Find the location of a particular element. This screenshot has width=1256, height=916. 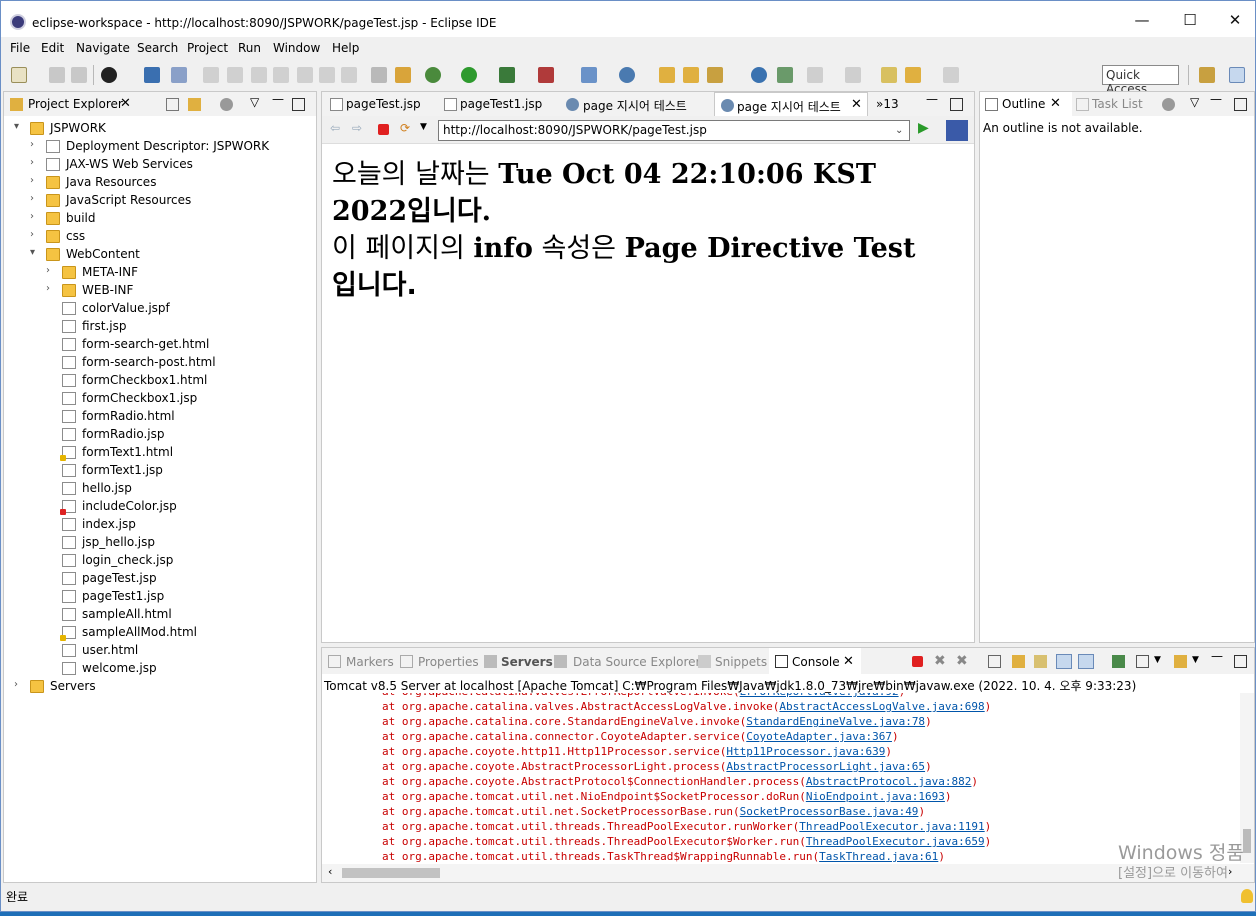

source-link: SocketProcessorBase.java:49 is located at coordinates (829, 811).